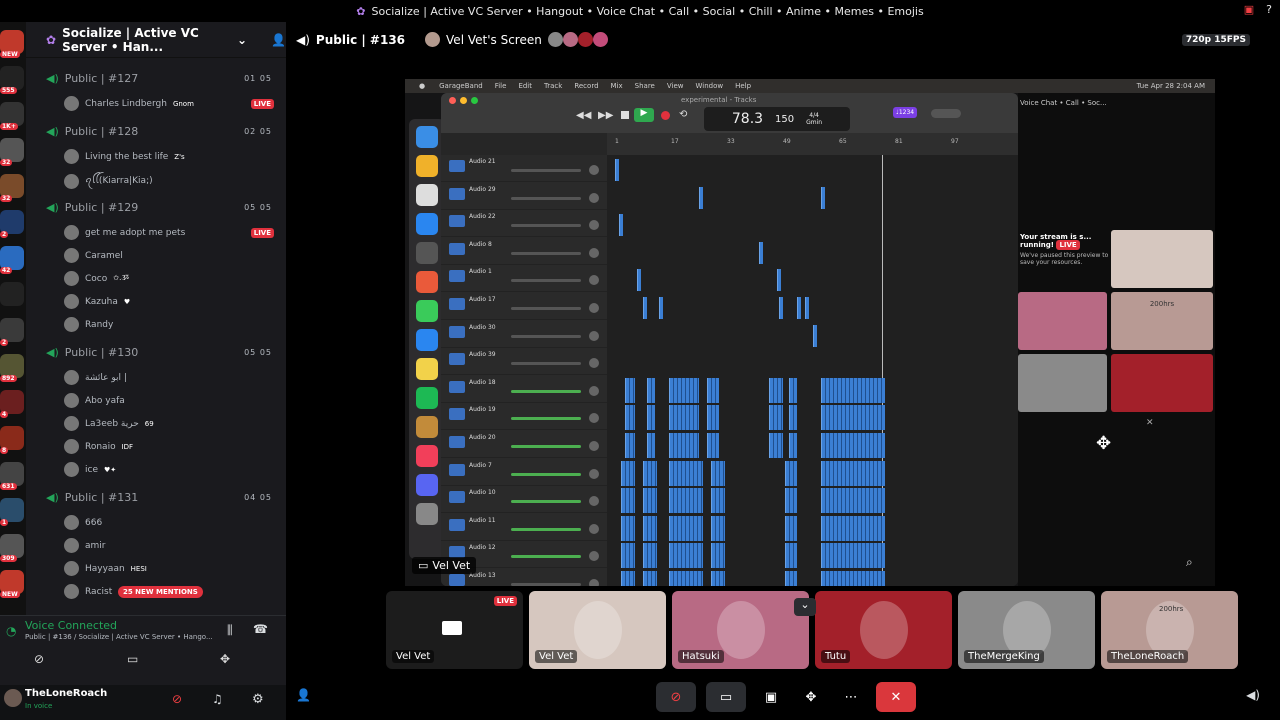 This screenshot has height=720, width=1280. Describe the element at coordinates (161, 78) in the screenshot. I see `voice-channel: ◀) Public | #127 01 05` at that location.